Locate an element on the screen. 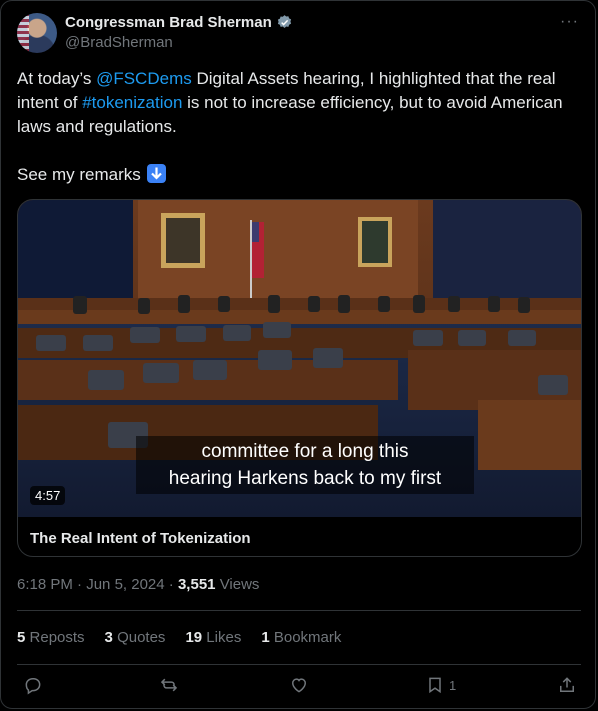 Image resolution: width=598 pixels, height=711 pixels. like-icon is located at coordinates (299, 685).